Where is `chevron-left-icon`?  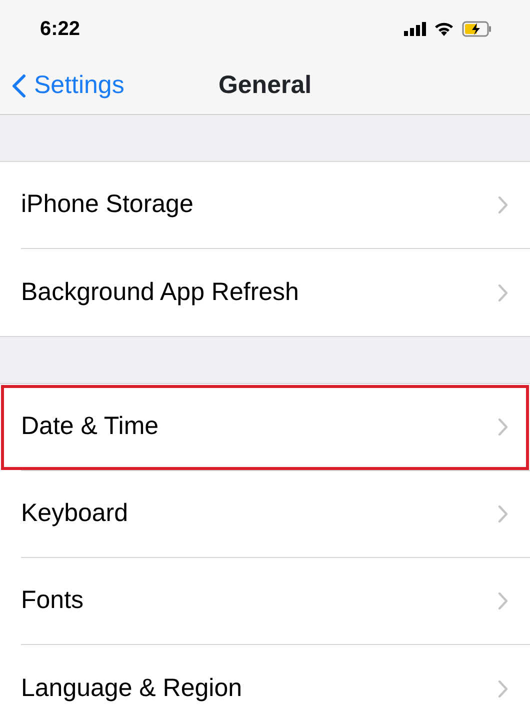 chevron-left-icon is located at coordinates (19, 86).